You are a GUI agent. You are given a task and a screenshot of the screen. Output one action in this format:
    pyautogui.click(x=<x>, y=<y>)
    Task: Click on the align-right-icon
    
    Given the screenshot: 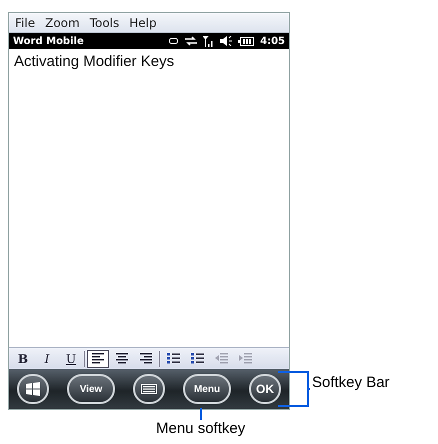 What is the action you would take?
    pyautogui.click(x=146, y=358)
    